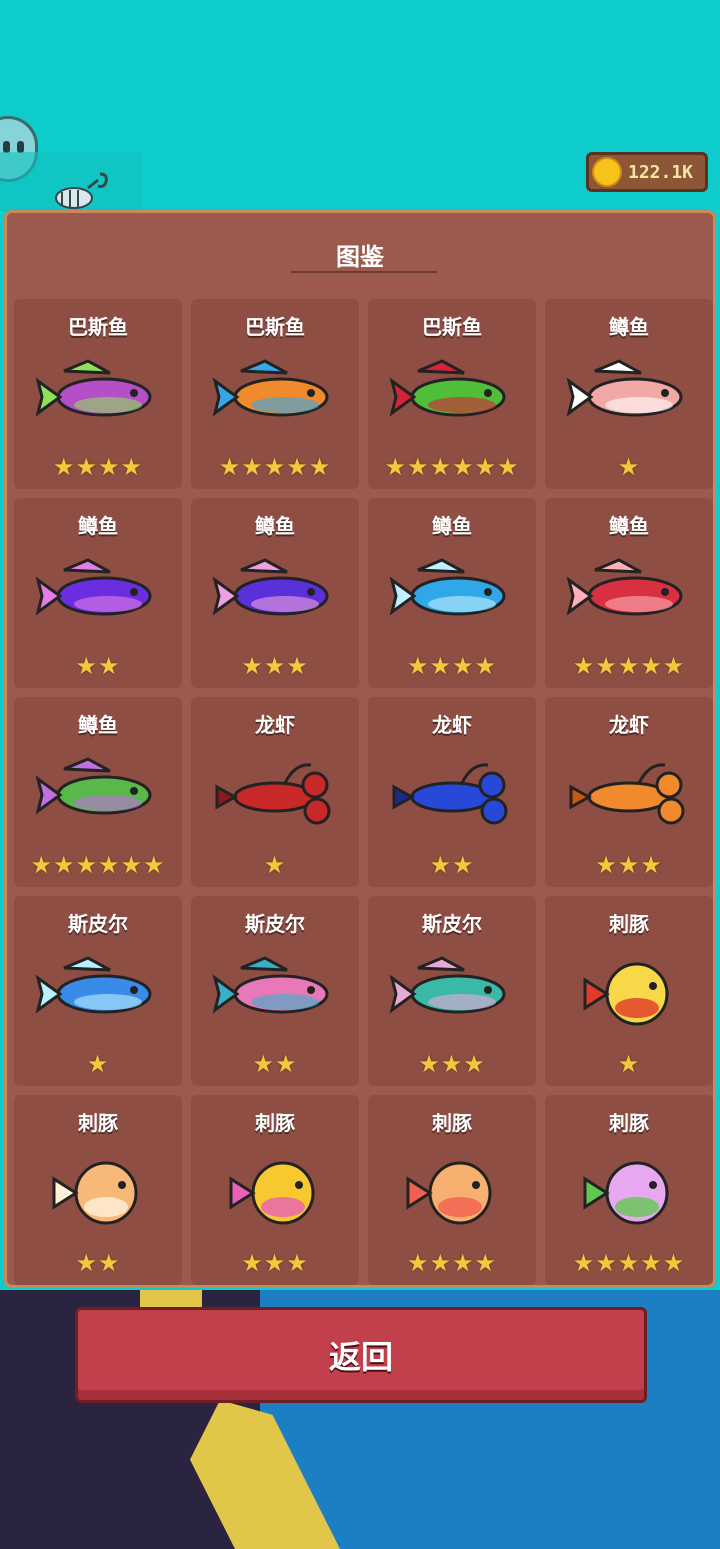  I want to click on panel-title: 图鉴, so click(360, 257).